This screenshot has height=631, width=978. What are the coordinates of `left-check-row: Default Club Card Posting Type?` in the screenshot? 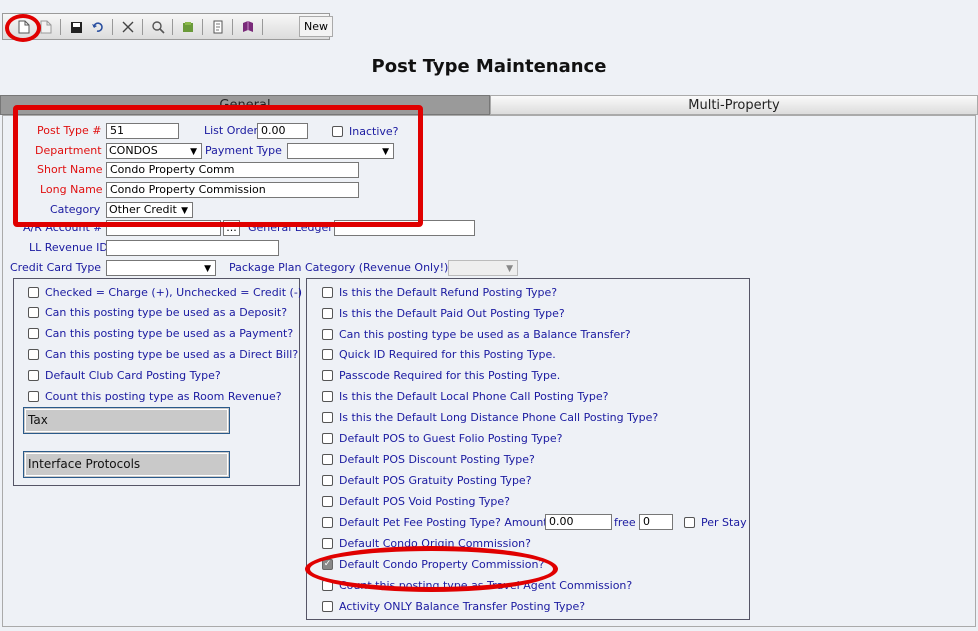 It's located at (124, 375).